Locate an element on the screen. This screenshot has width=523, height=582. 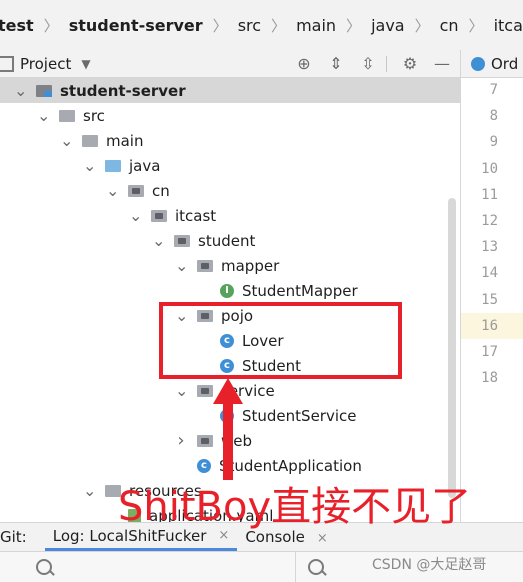
tree-node-label: student-server is located at coordinates (123, 90).